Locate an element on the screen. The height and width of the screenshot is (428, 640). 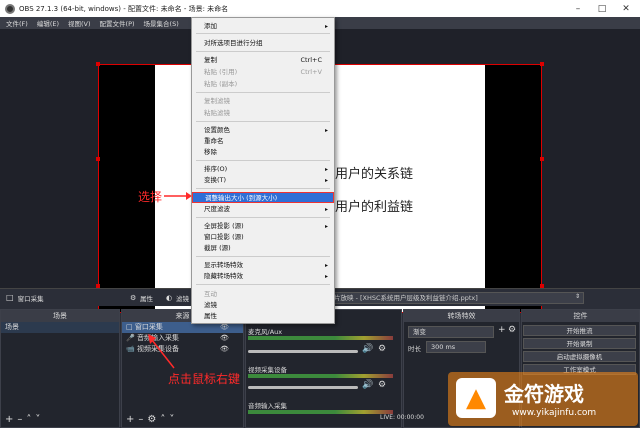
canvas-text-line1: 用户的关系链 is located at coordinates (374, 174).